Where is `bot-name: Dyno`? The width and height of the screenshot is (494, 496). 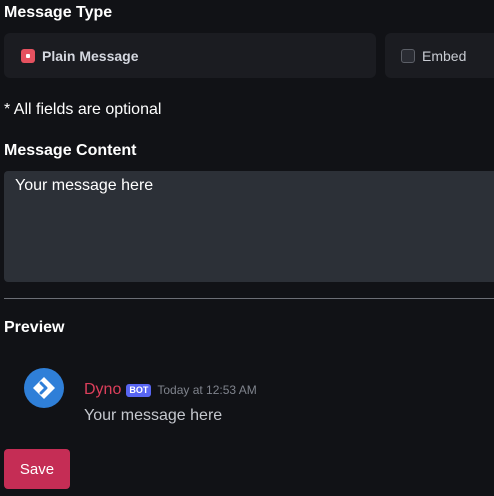
bot-name: Dyno is located at coordinates (103, 389).